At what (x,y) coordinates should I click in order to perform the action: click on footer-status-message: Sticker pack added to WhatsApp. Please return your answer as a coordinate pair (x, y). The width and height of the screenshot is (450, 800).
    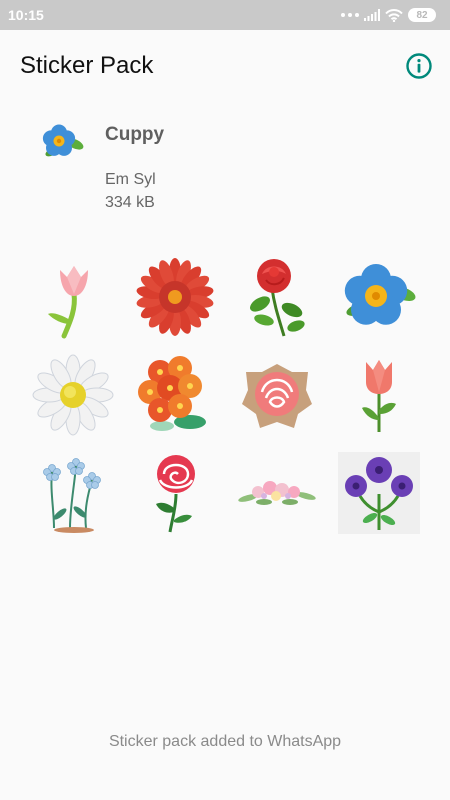
    Looking at the image, I should click on (225, 741).